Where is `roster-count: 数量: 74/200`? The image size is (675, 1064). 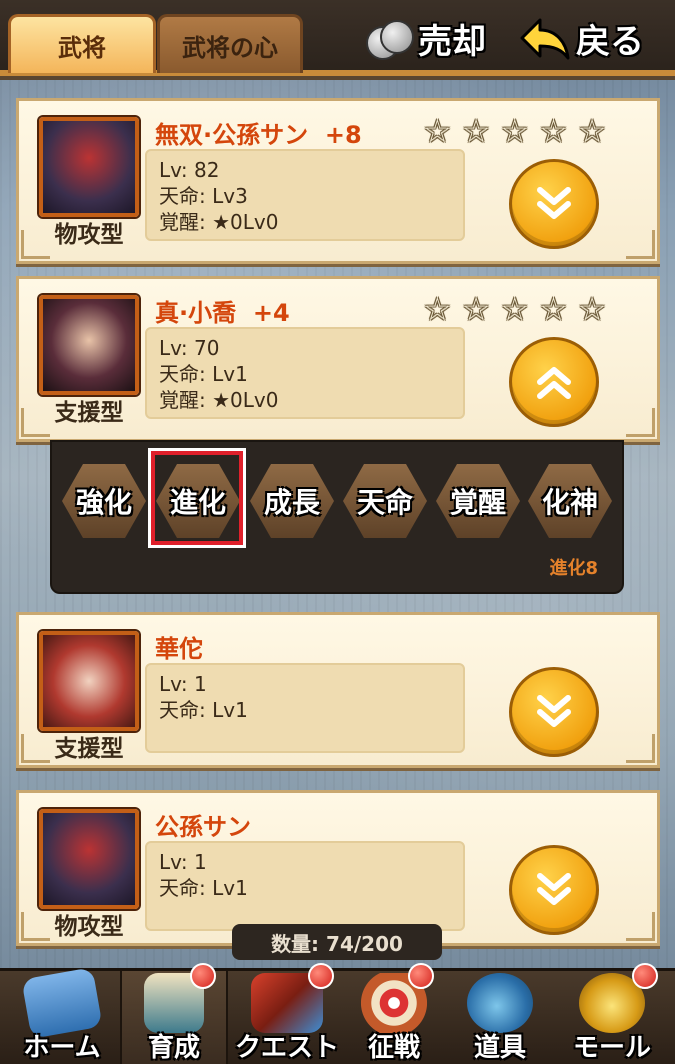 roster-count: 数量: 74/200 is located at coordinates (337, 942).